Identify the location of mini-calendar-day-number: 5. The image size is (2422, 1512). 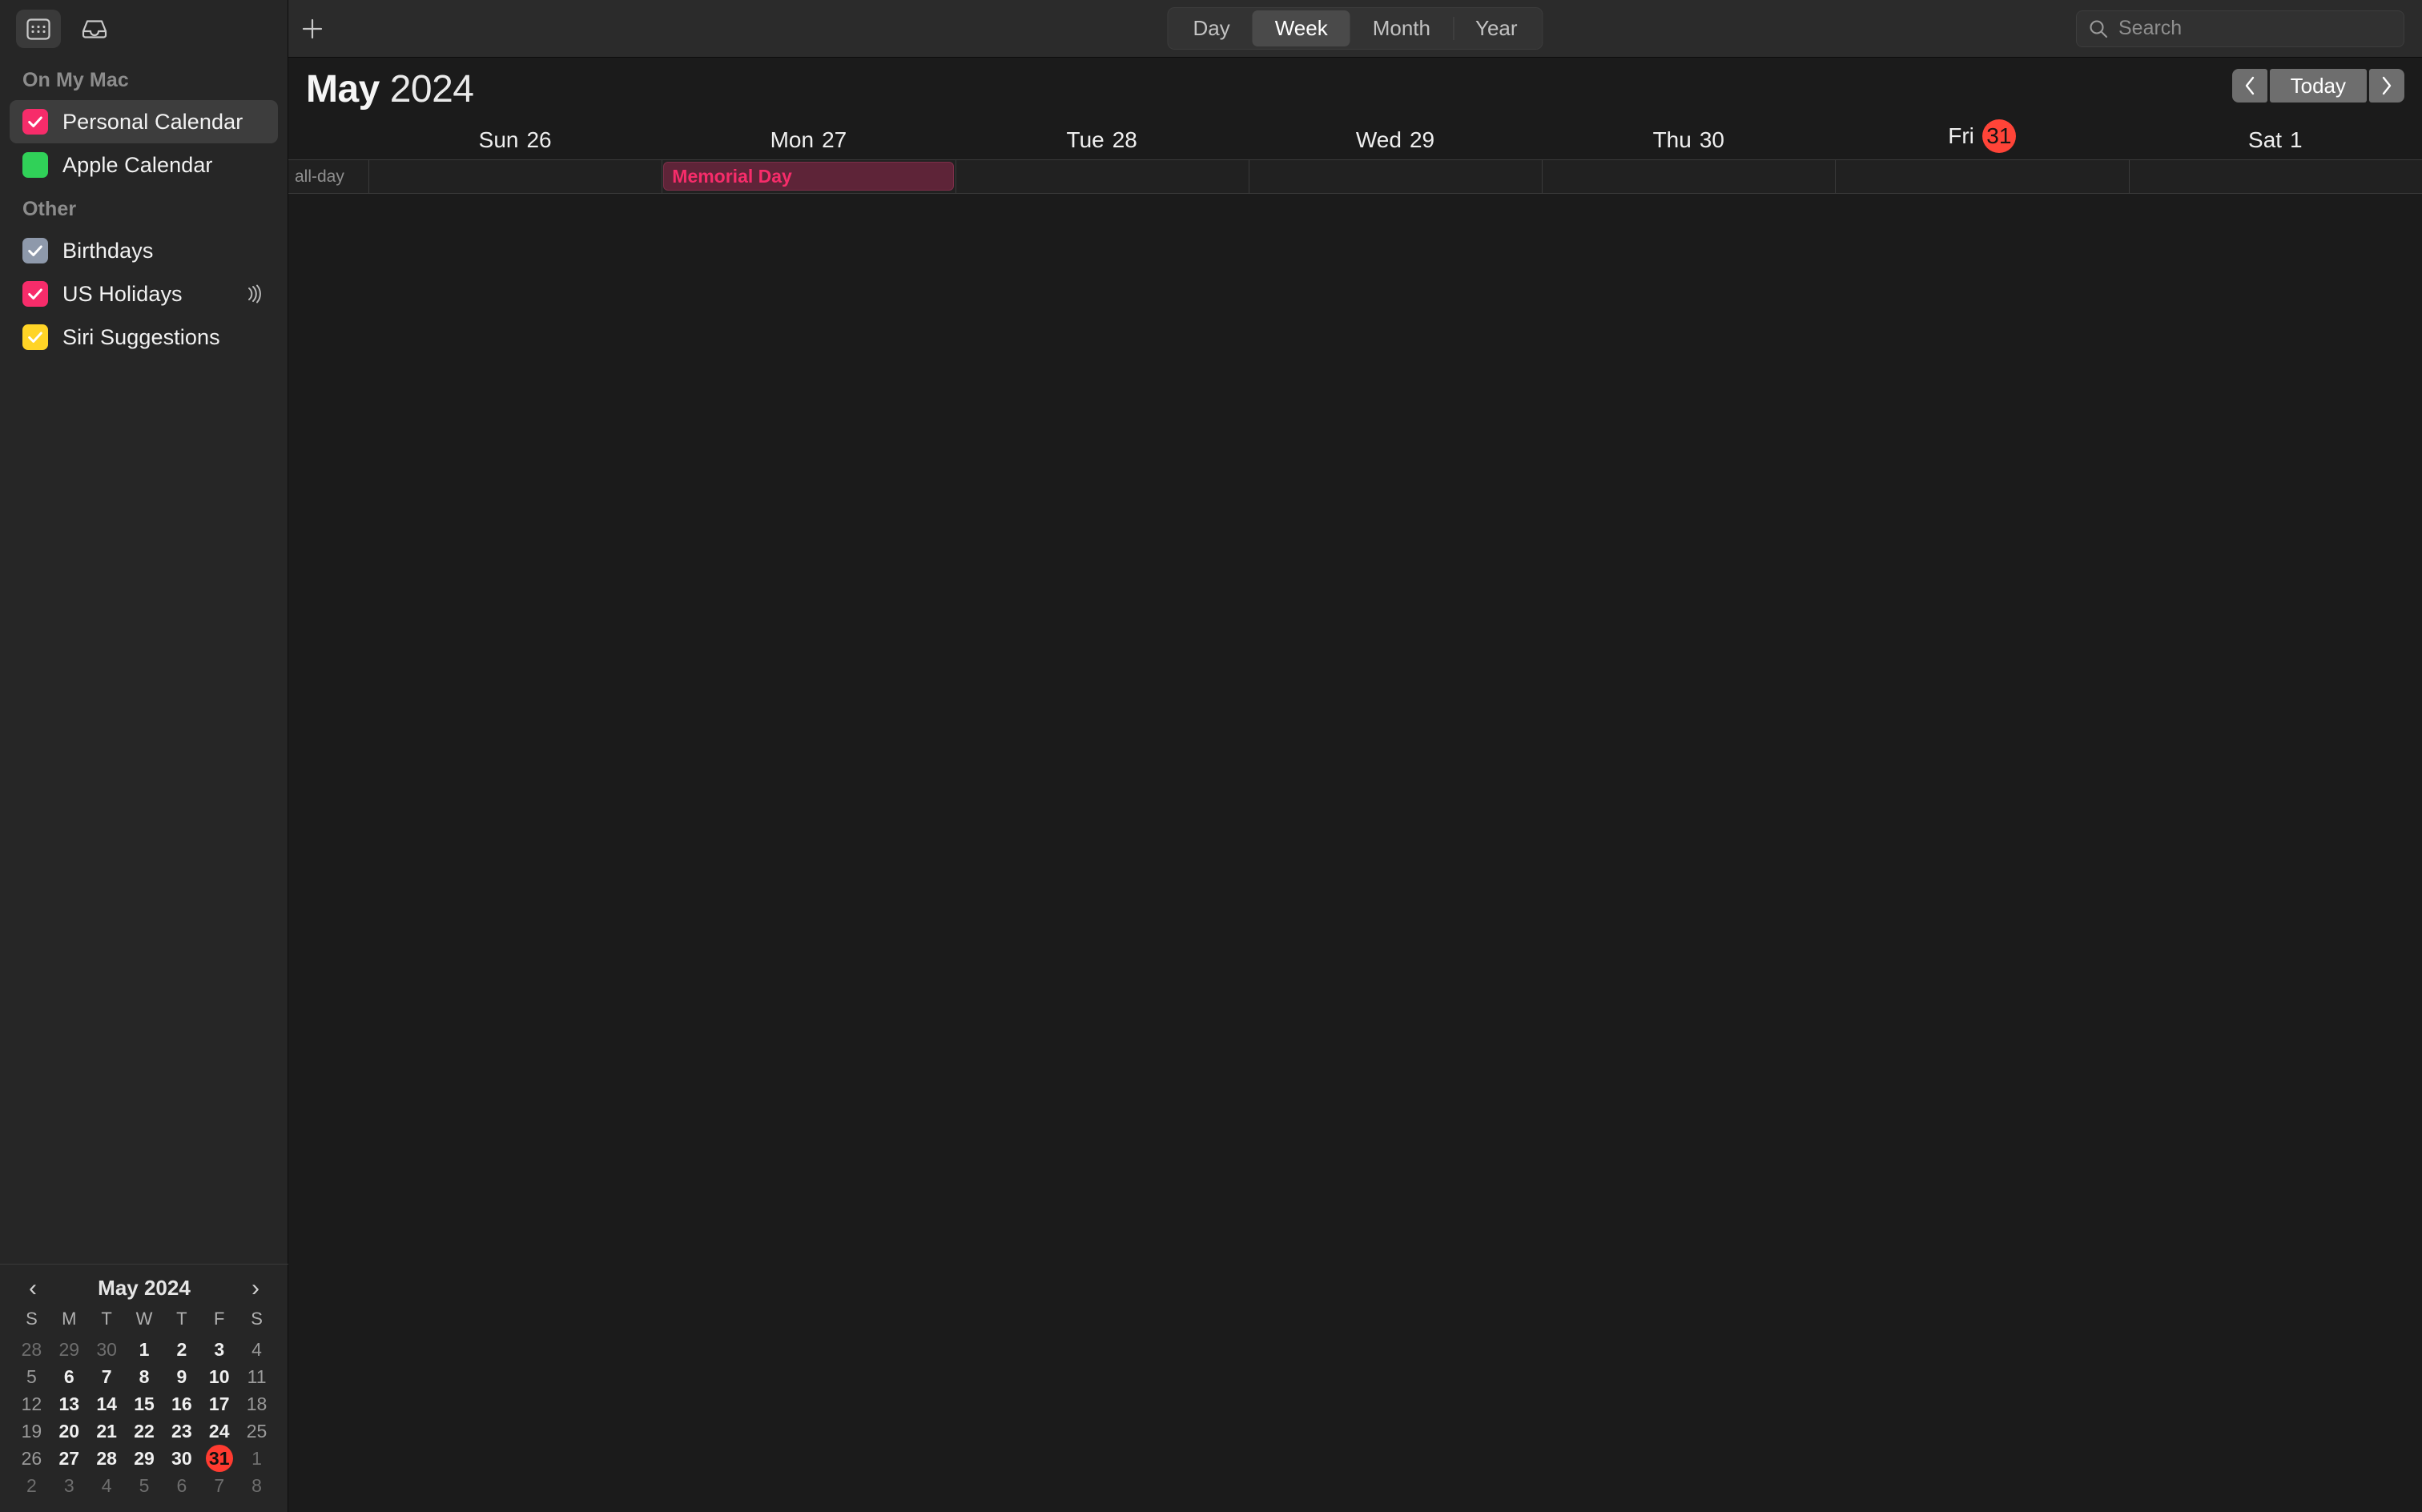
(31, 1376).